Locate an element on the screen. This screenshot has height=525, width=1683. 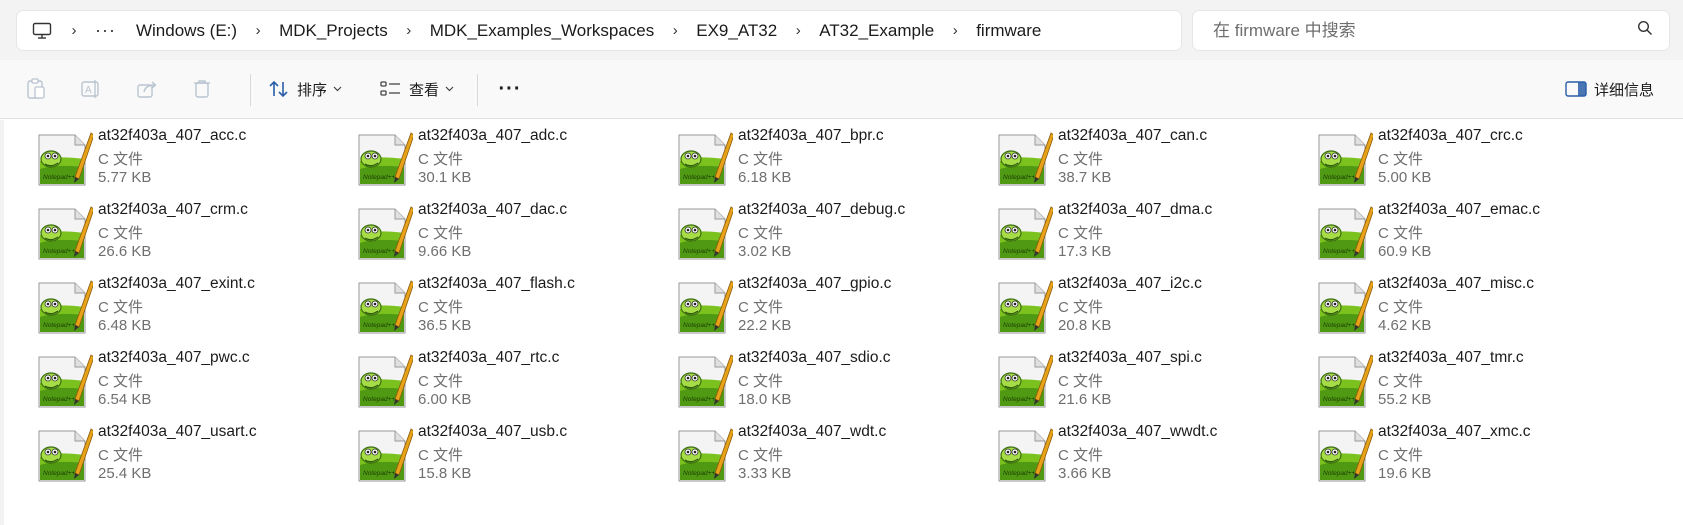
file-size: 3.66 KB is located at coordinates (1085, 473).